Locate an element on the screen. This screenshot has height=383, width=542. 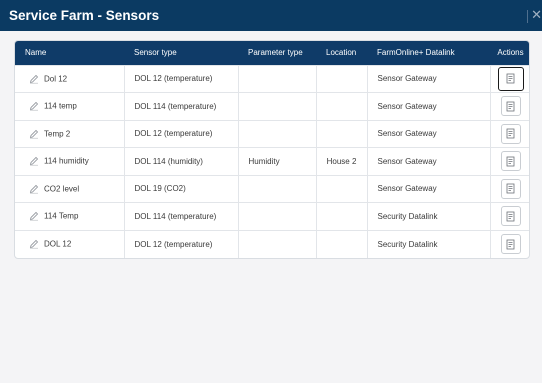
cell-name: 114 humidity is located at coordinates (70, 161).